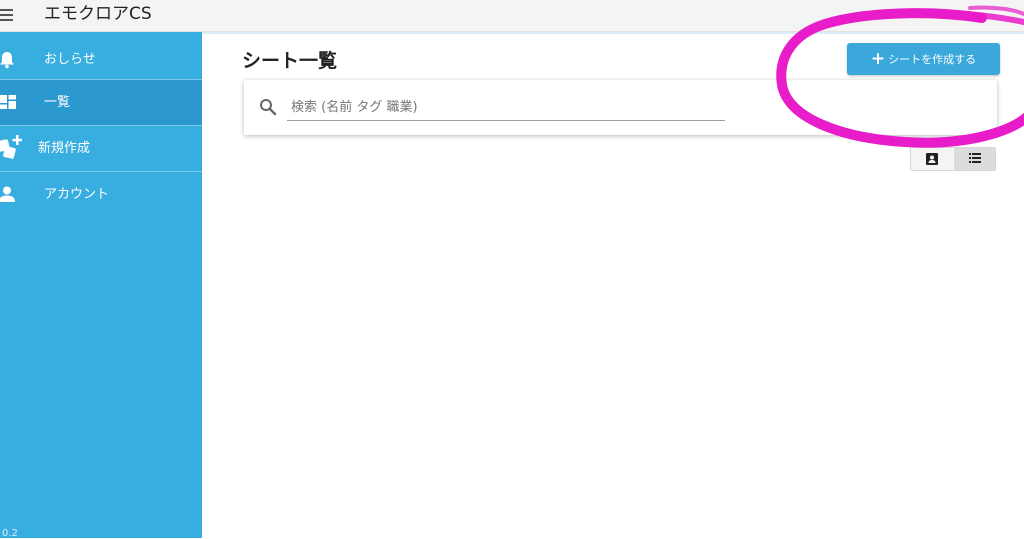 The height and width of the screenshot is (539, 1024). I want to click on sidebar-item-label: おしらせ, so click(70, 59).